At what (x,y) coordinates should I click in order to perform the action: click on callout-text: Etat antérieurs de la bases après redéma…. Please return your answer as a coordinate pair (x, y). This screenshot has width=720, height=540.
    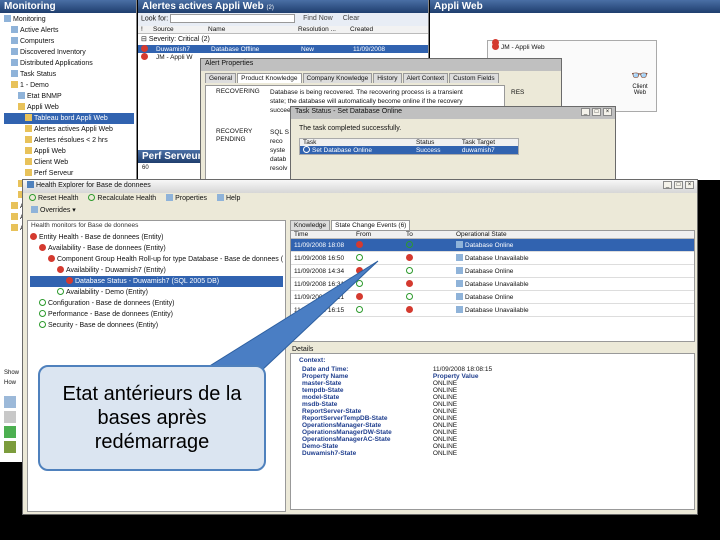
    Looking at the image, I should click on (152, 418).